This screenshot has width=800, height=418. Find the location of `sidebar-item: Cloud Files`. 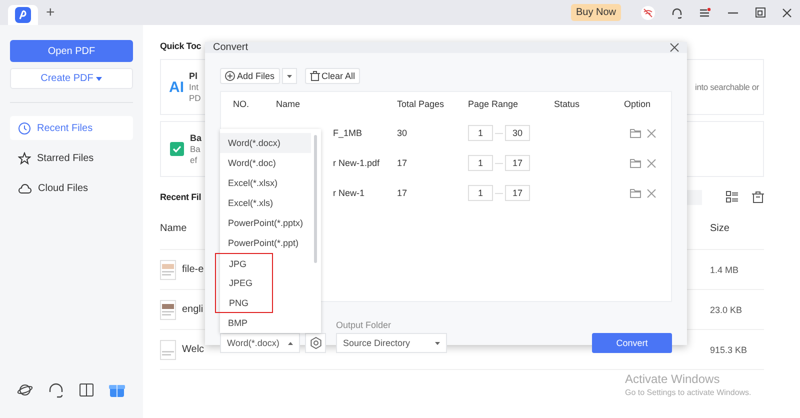

sidebar-item: Cloud Files is located at coordinates (71, 188).